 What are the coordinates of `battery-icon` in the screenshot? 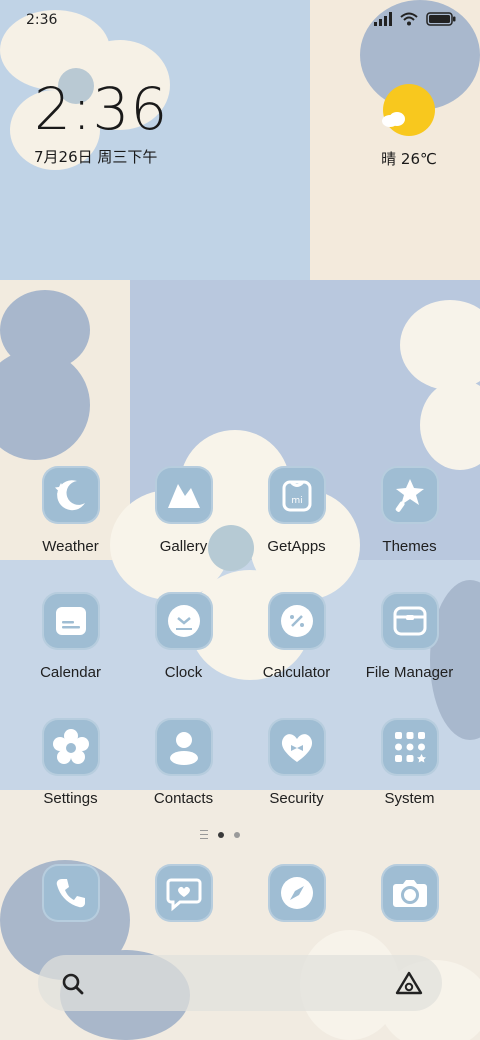 It's located at (441, 19).